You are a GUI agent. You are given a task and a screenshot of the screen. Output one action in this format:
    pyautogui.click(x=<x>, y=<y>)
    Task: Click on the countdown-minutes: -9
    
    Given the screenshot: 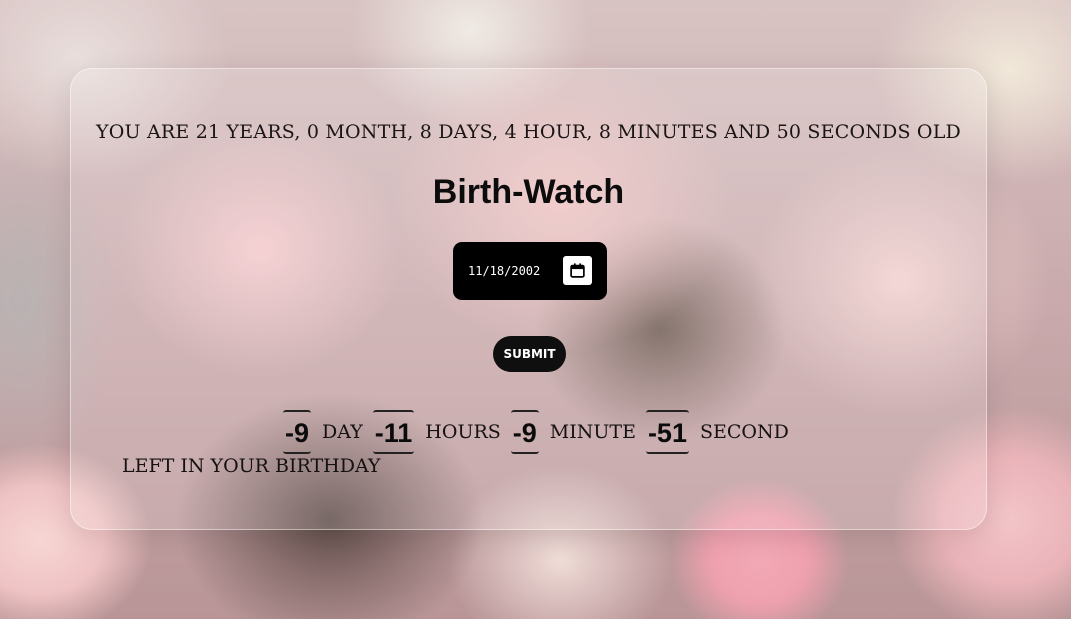 What is the action you would take?
    pyautogui.click(x=524, y=432)
    